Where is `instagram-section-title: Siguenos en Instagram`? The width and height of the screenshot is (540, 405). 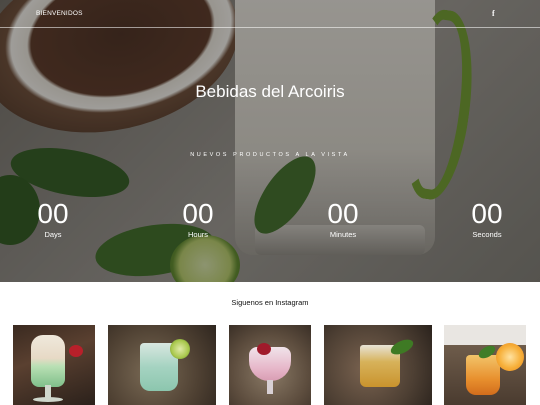 instagram-section-title: Siguenos en Instagram is located at coordinates (270, 302).